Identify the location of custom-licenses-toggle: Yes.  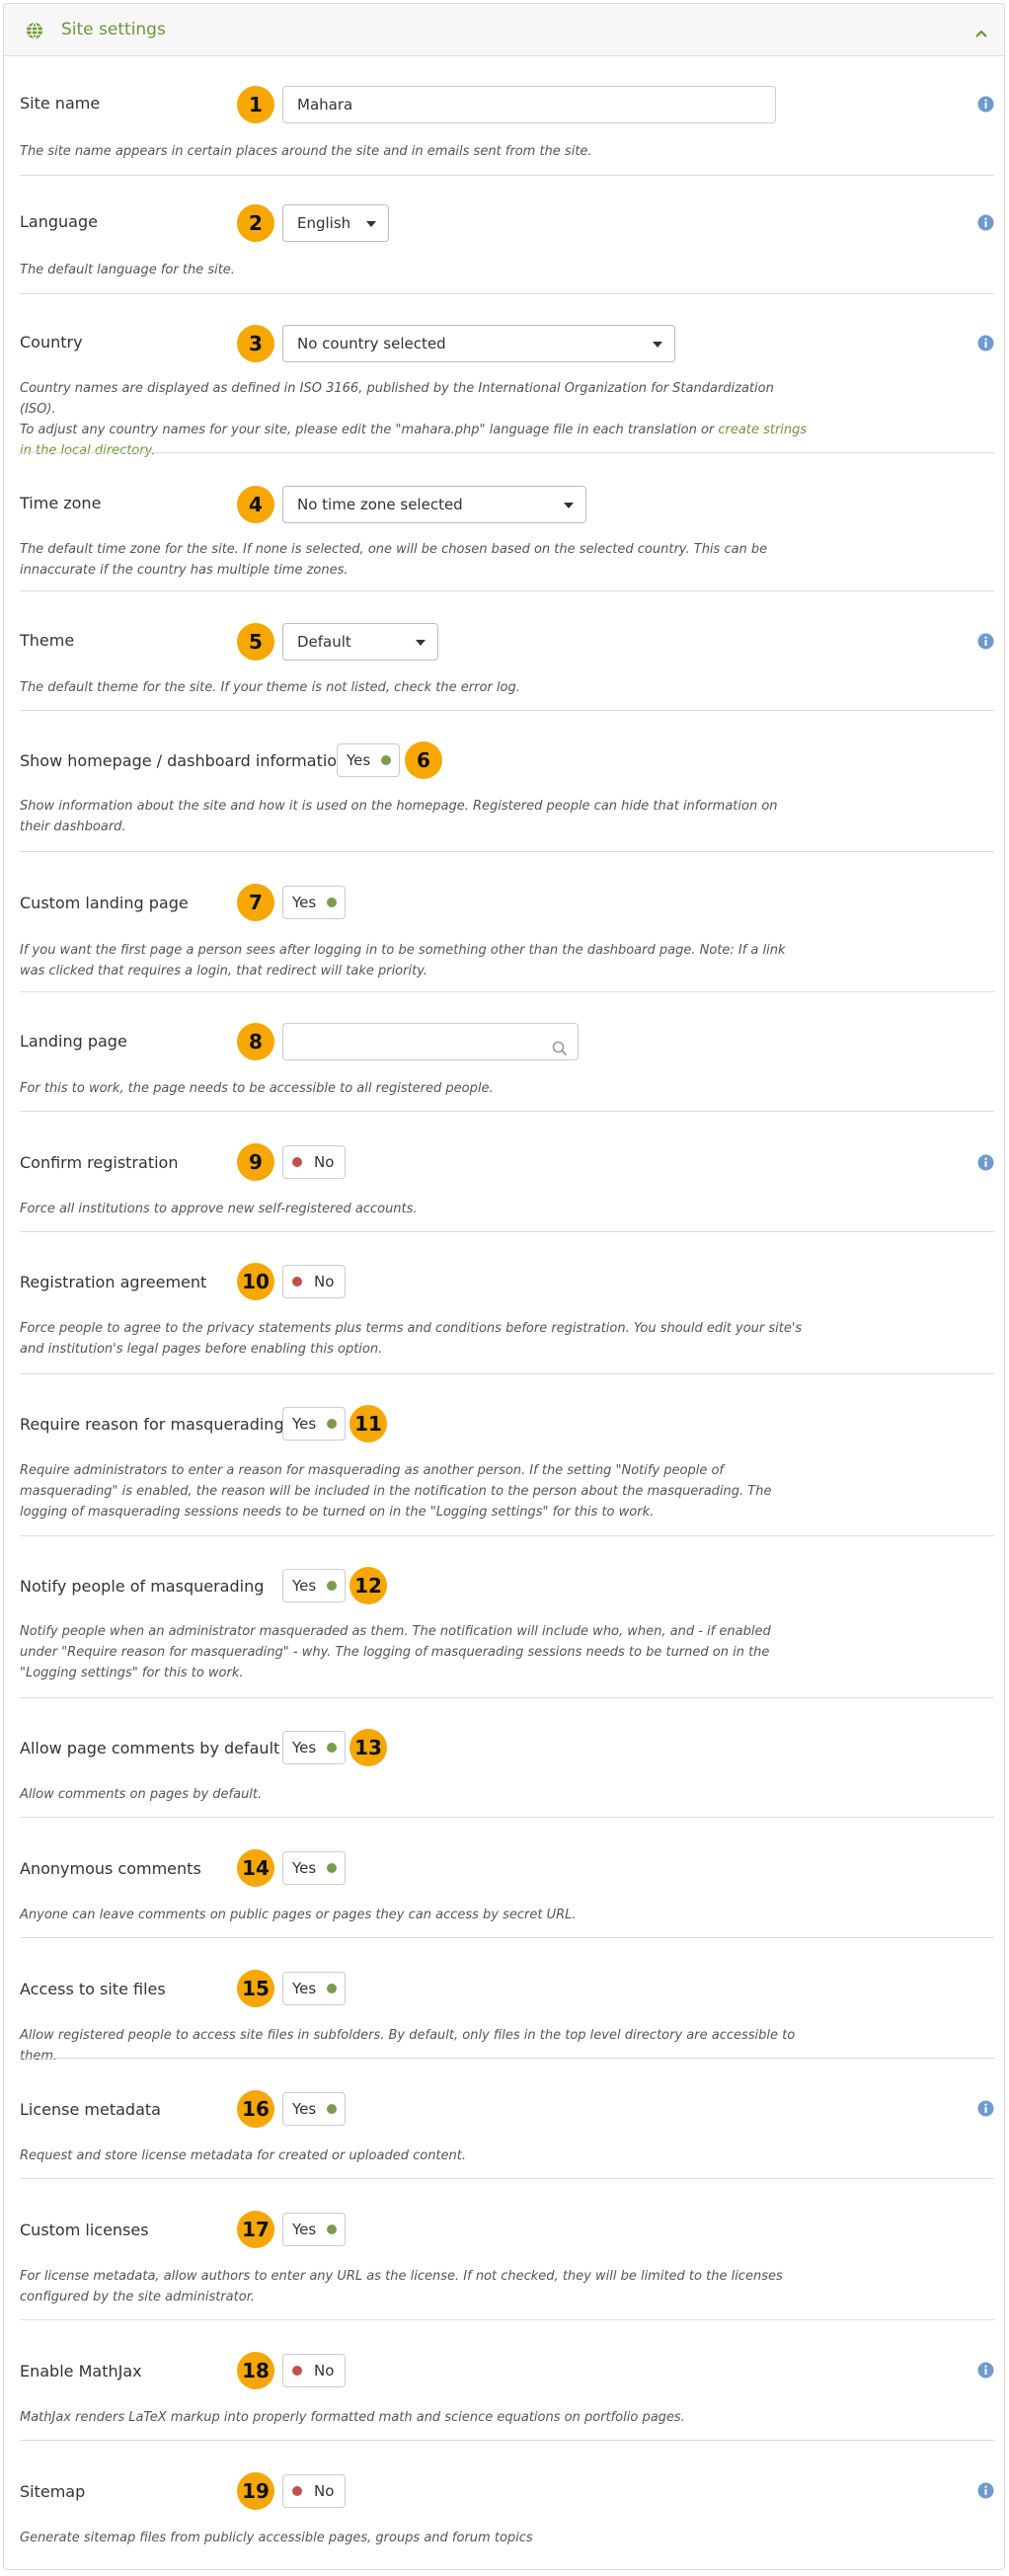
(314, 2229).